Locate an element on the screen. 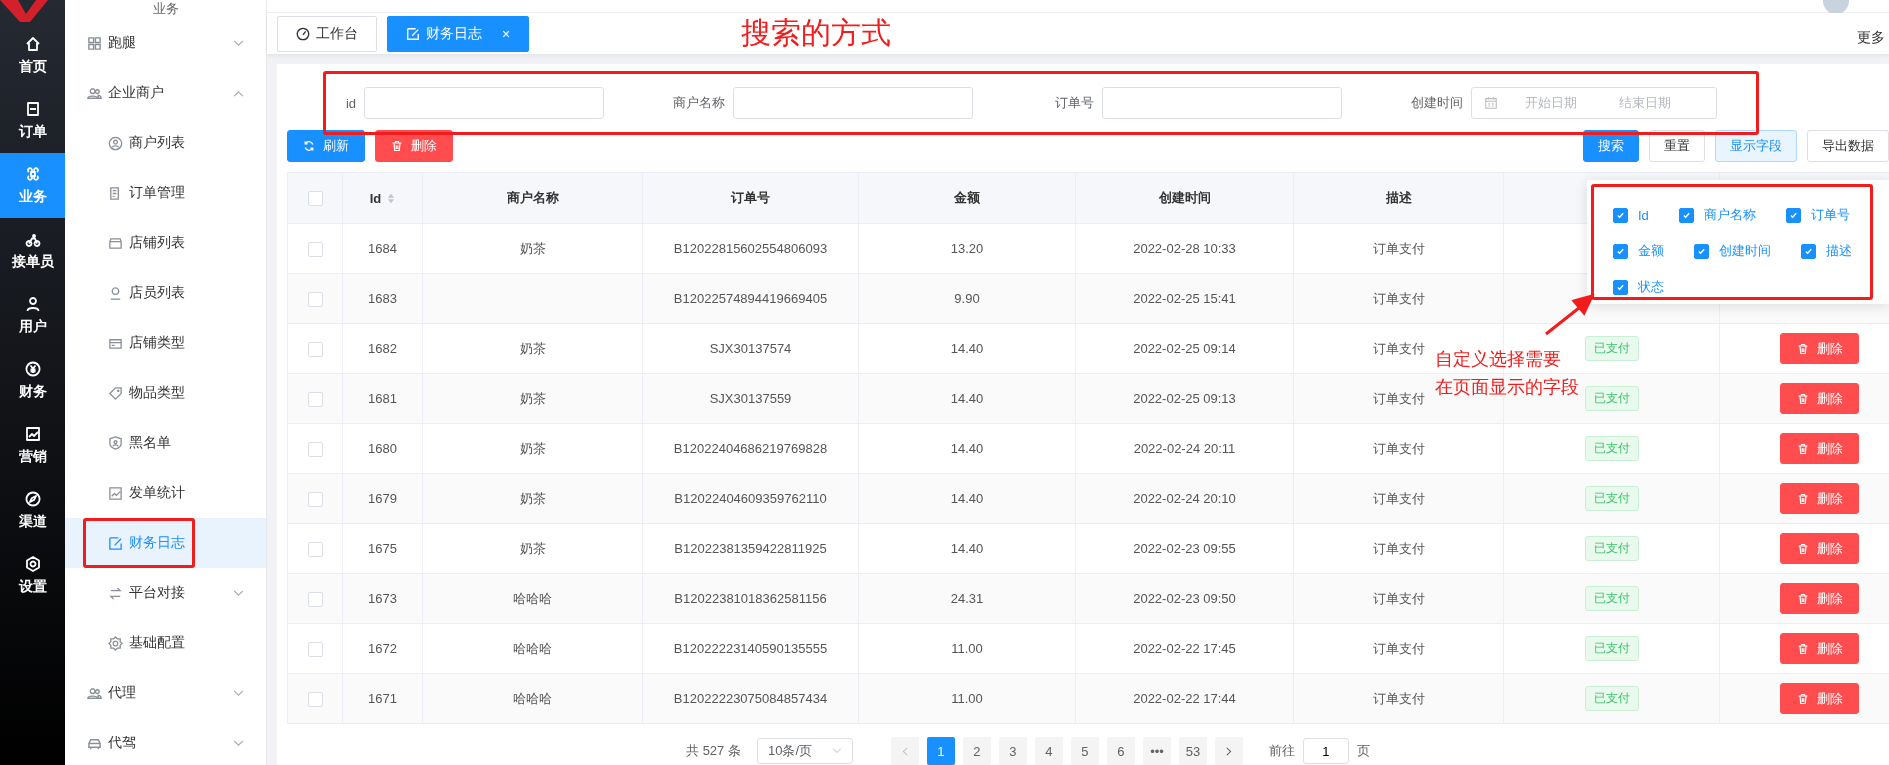 The height and width of the screenshot is (765, 1889). check-icon is located at coordinates (1620, 287).